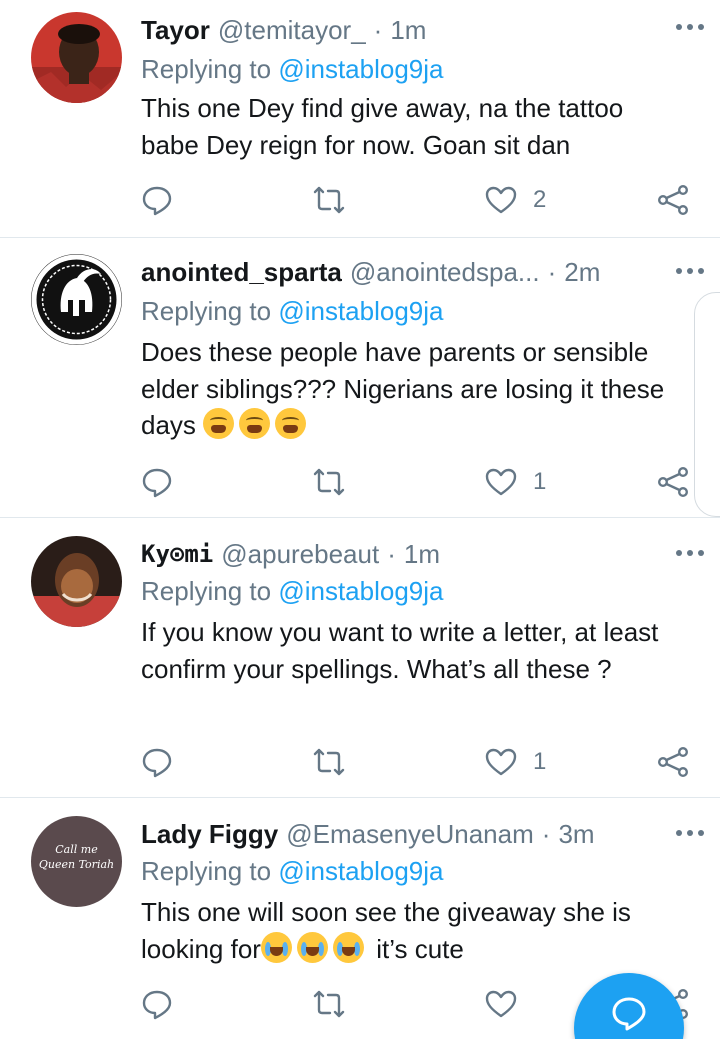  I want to click on avatar-text-line: Queen Toriah, so click(76, 864).